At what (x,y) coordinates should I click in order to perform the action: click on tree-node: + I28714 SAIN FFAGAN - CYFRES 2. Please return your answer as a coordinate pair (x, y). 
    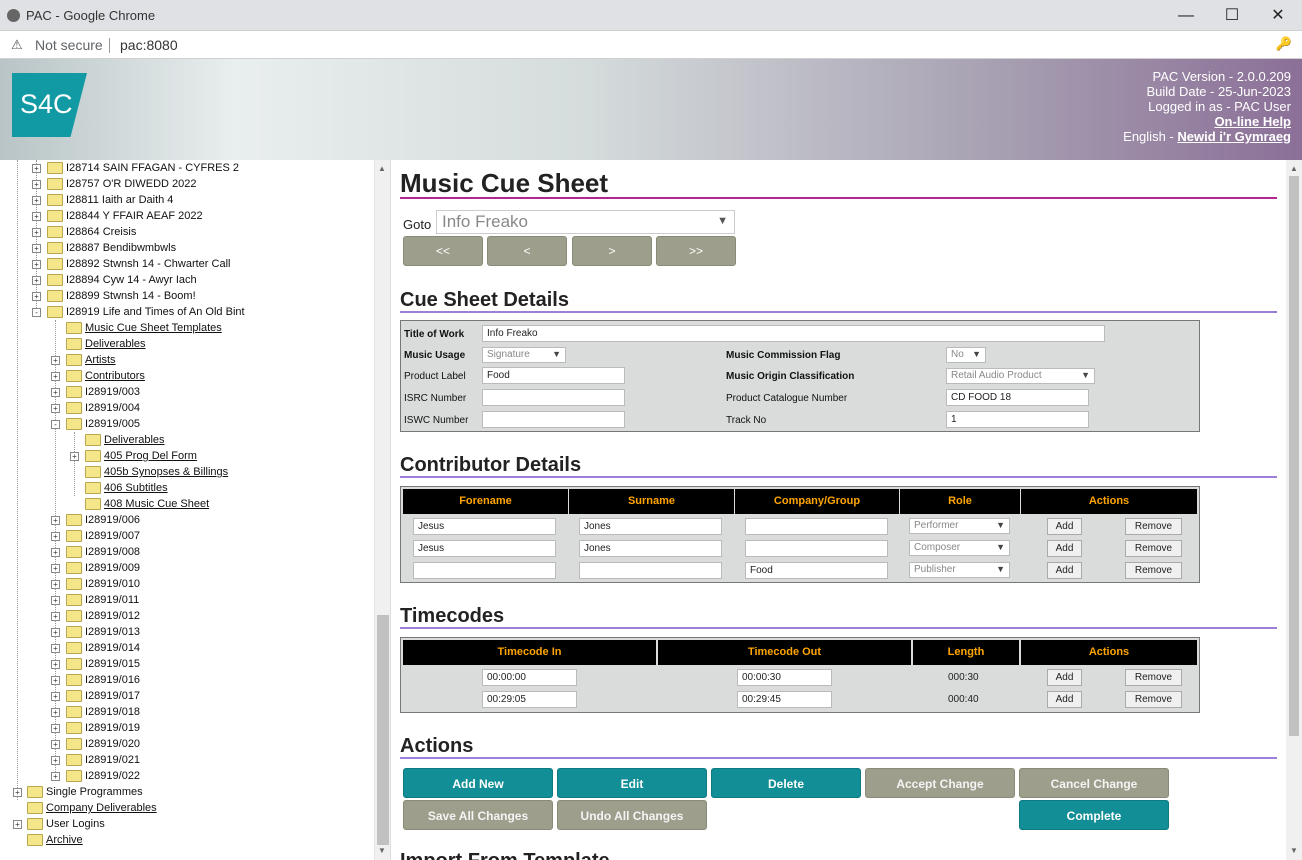
    Looking at the image, I should click on (185, 168).